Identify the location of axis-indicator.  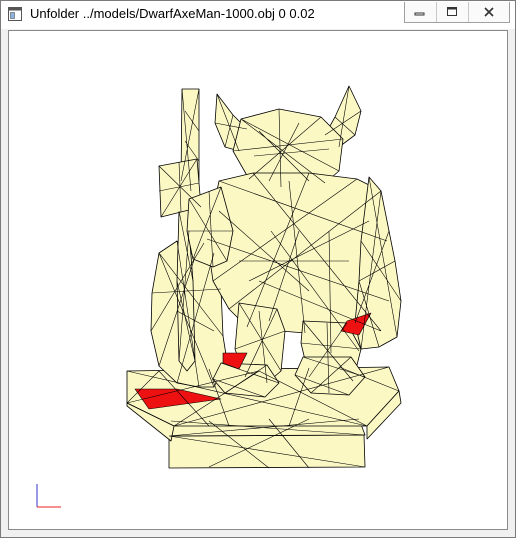
(48, 496).